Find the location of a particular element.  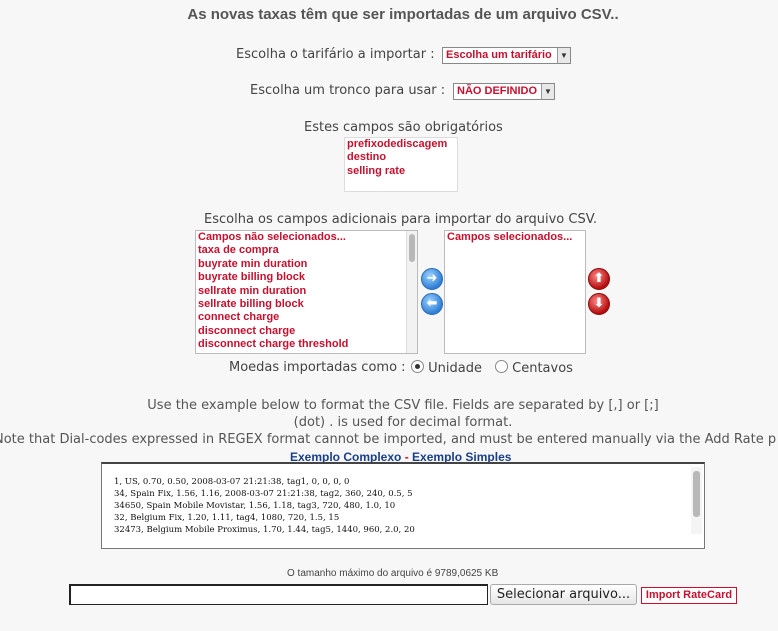

list-item: buyrate billing block is located at coordinates (306, 277).